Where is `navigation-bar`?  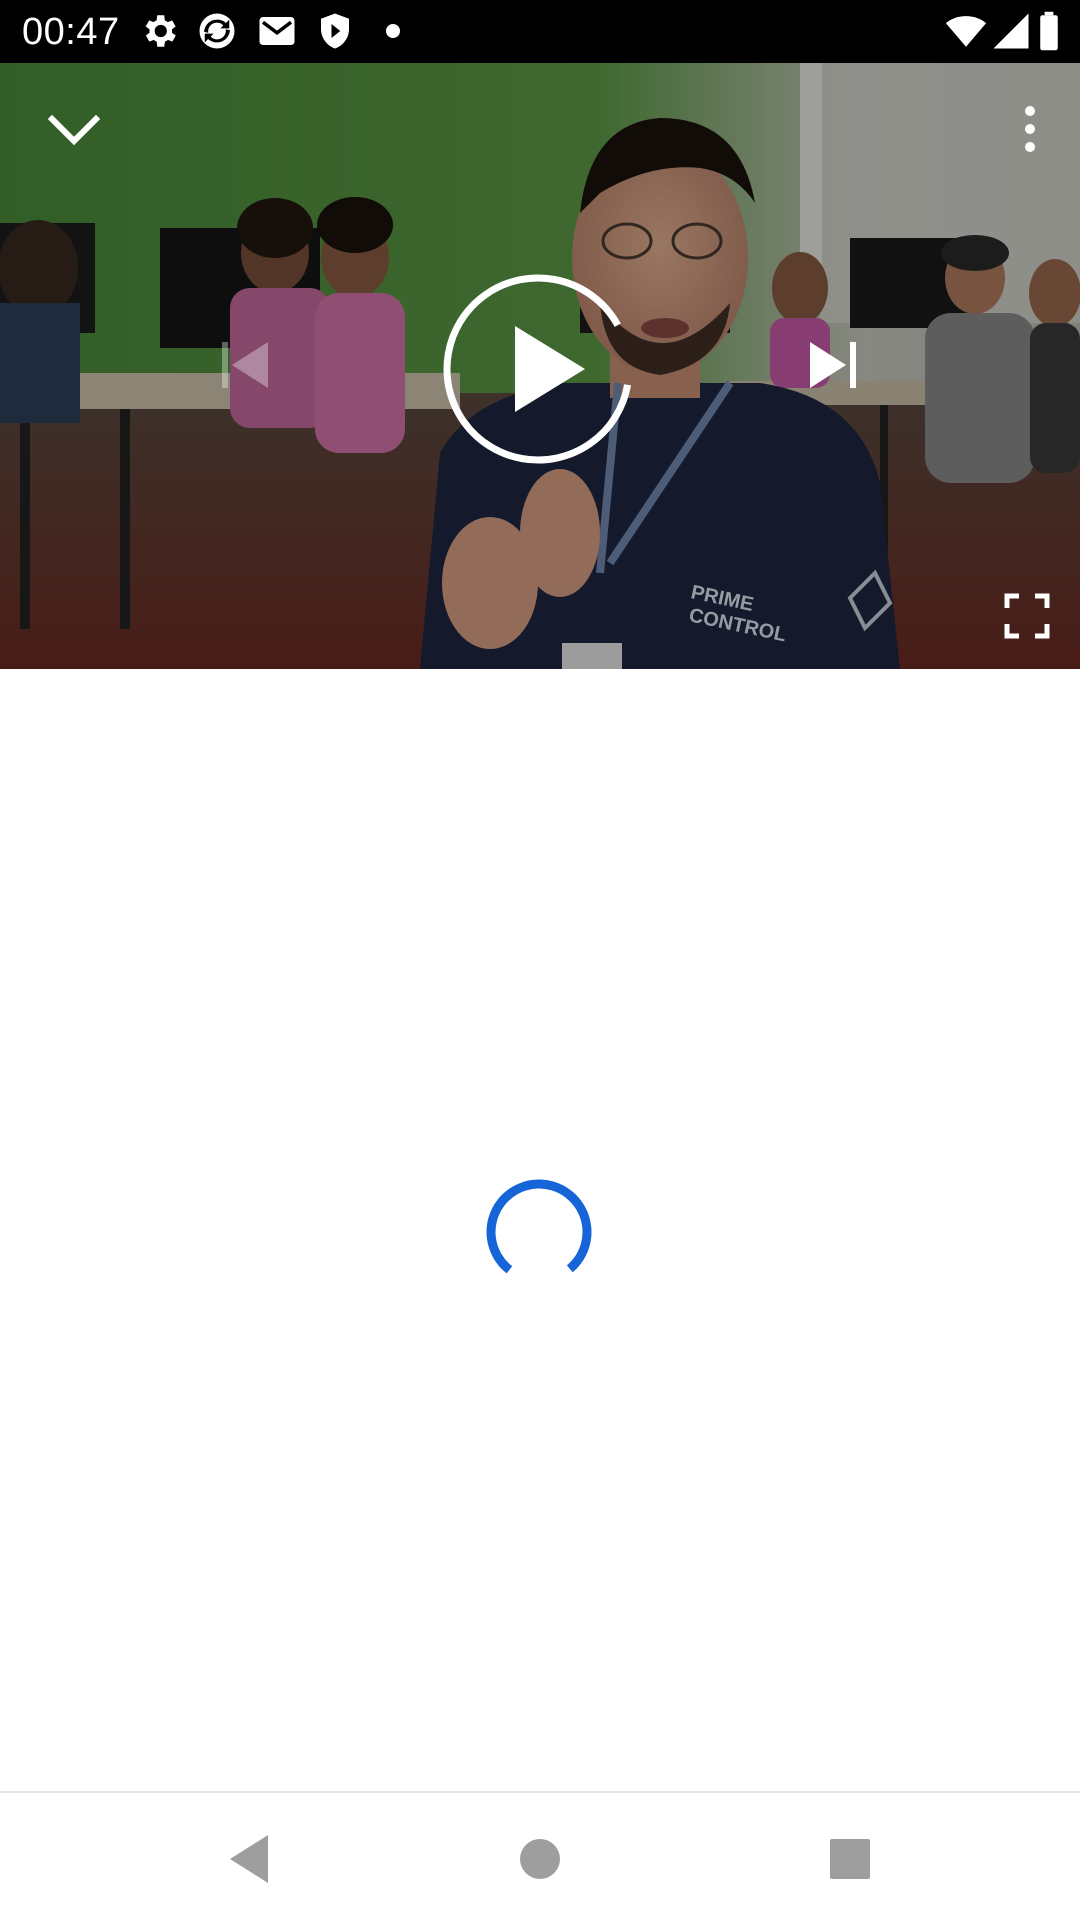
navigation-bar is located at coordinates (540, 1855).